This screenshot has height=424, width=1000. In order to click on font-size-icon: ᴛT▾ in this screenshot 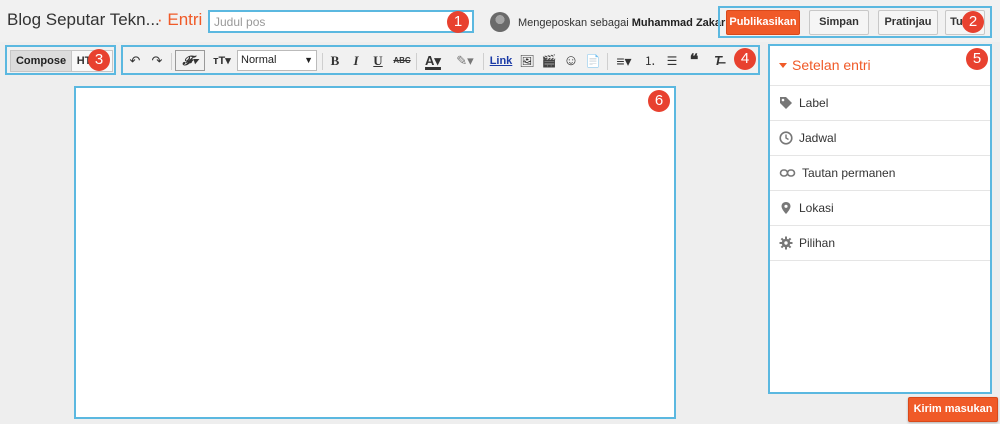, I will do `click(222, 61)`.